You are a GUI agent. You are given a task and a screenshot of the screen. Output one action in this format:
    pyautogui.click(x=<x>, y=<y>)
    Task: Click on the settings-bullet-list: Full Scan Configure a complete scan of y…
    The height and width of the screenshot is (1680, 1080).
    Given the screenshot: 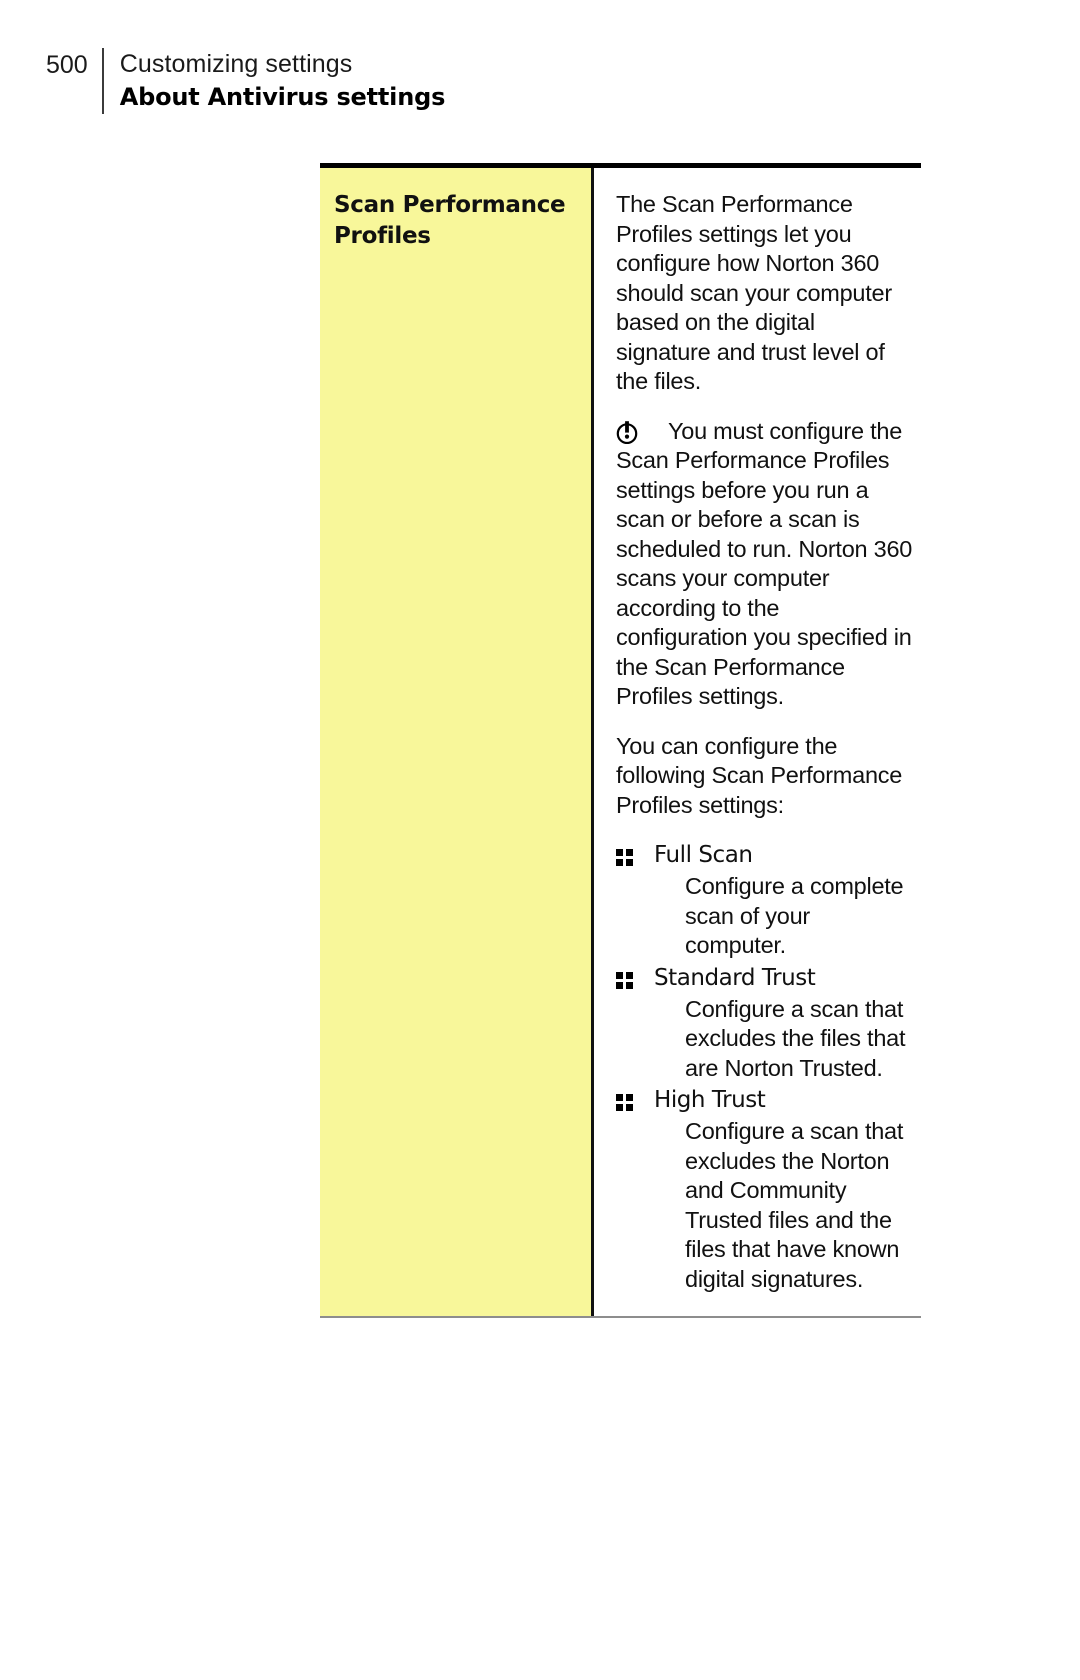 What is the action you would take?
    pyautogui.click(x=765, y=1067)
    